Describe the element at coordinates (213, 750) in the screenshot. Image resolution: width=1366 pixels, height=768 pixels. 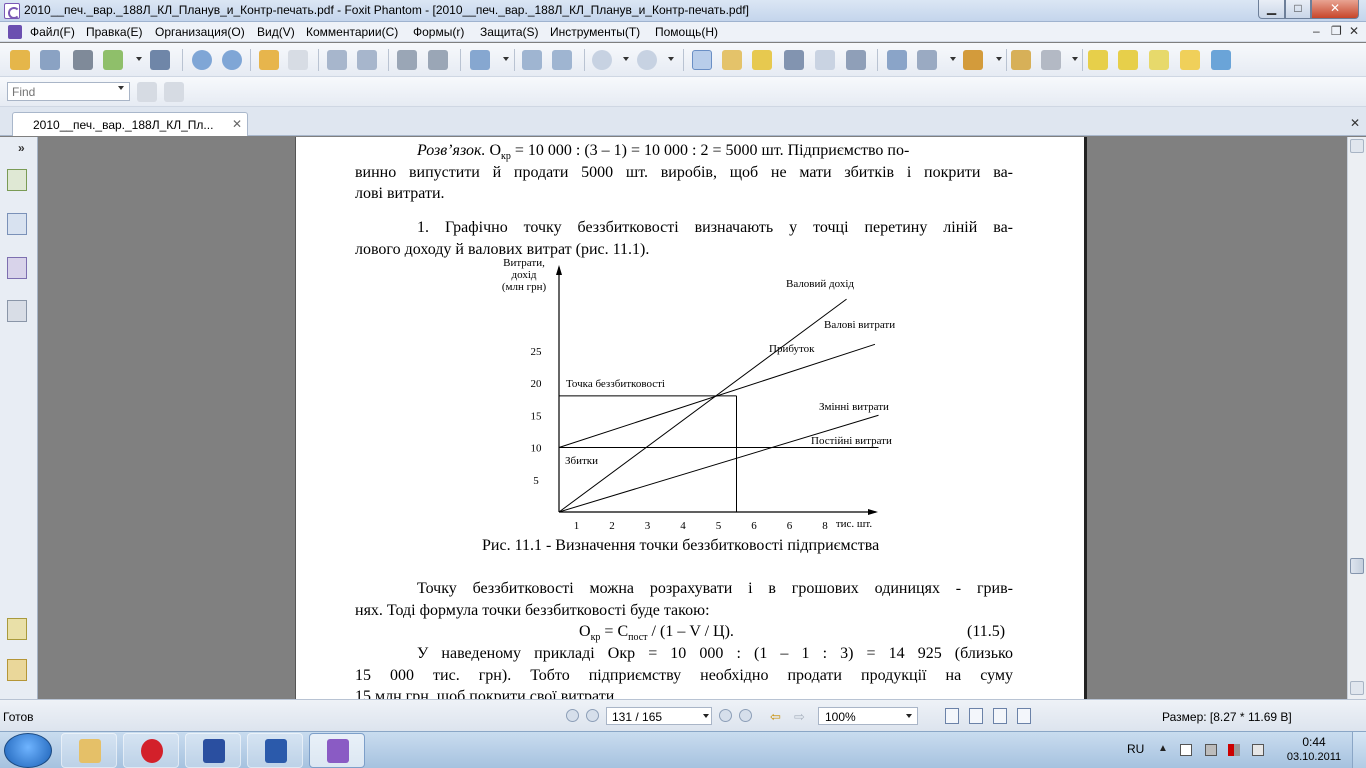
I see `taskbar-save-app` at that location.